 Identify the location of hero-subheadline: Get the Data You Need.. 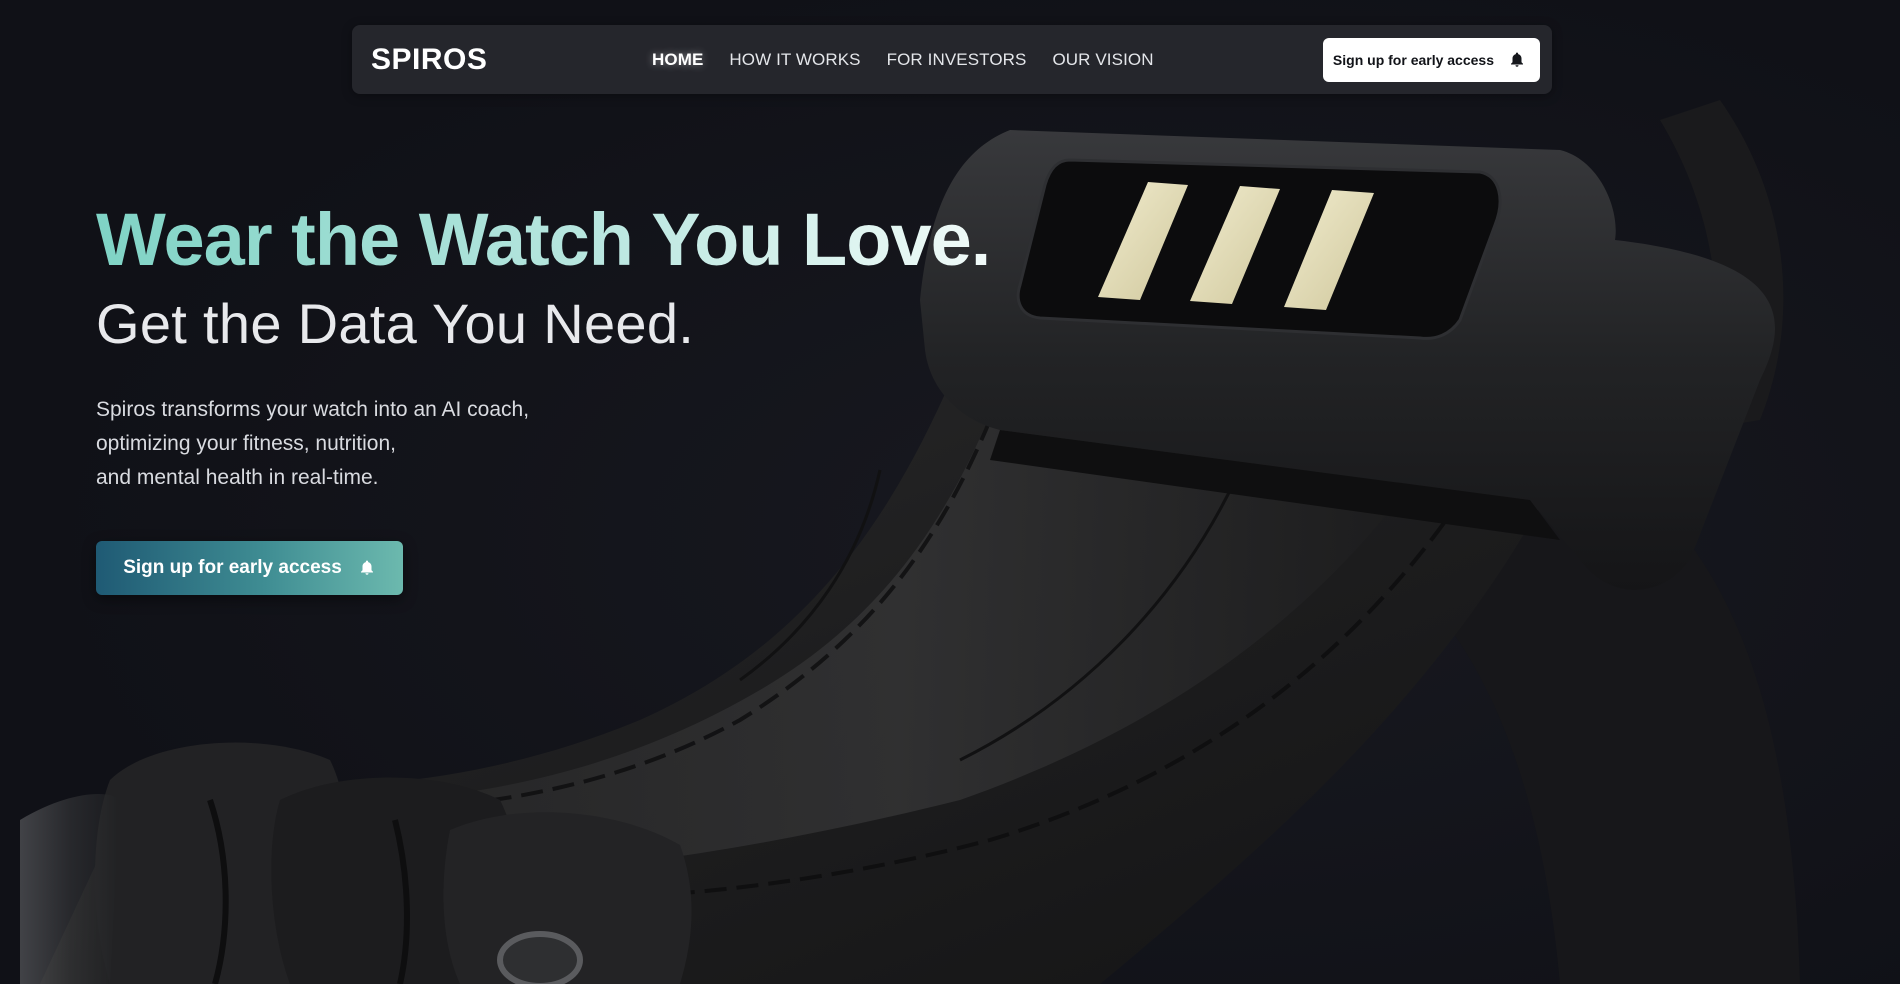
(395, 323).